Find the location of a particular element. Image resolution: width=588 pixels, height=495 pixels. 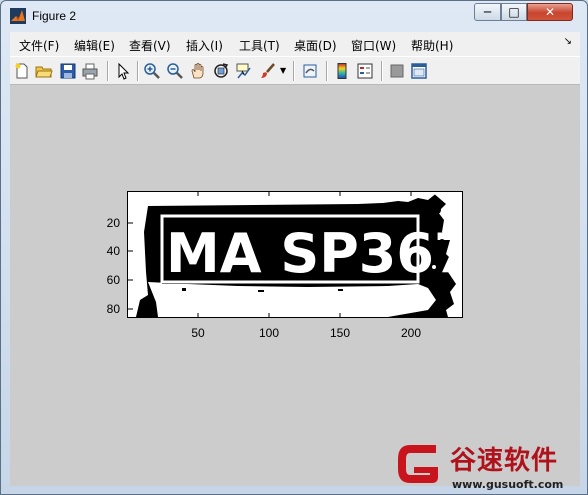

pan-hand-icon is located at coordinates (198, 71).